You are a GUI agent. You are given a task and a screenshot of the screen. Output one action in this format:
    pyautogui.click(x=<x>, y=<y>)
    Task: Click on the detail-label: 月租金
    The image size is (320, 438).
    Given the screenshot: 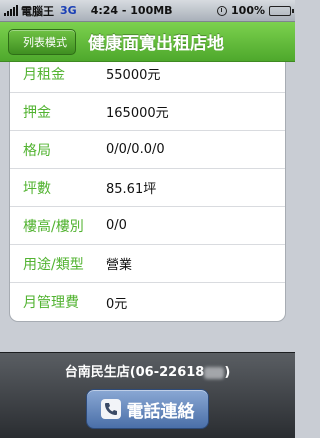 What is the action you would take?
    pyautogui.click(x=44, y=74)
    